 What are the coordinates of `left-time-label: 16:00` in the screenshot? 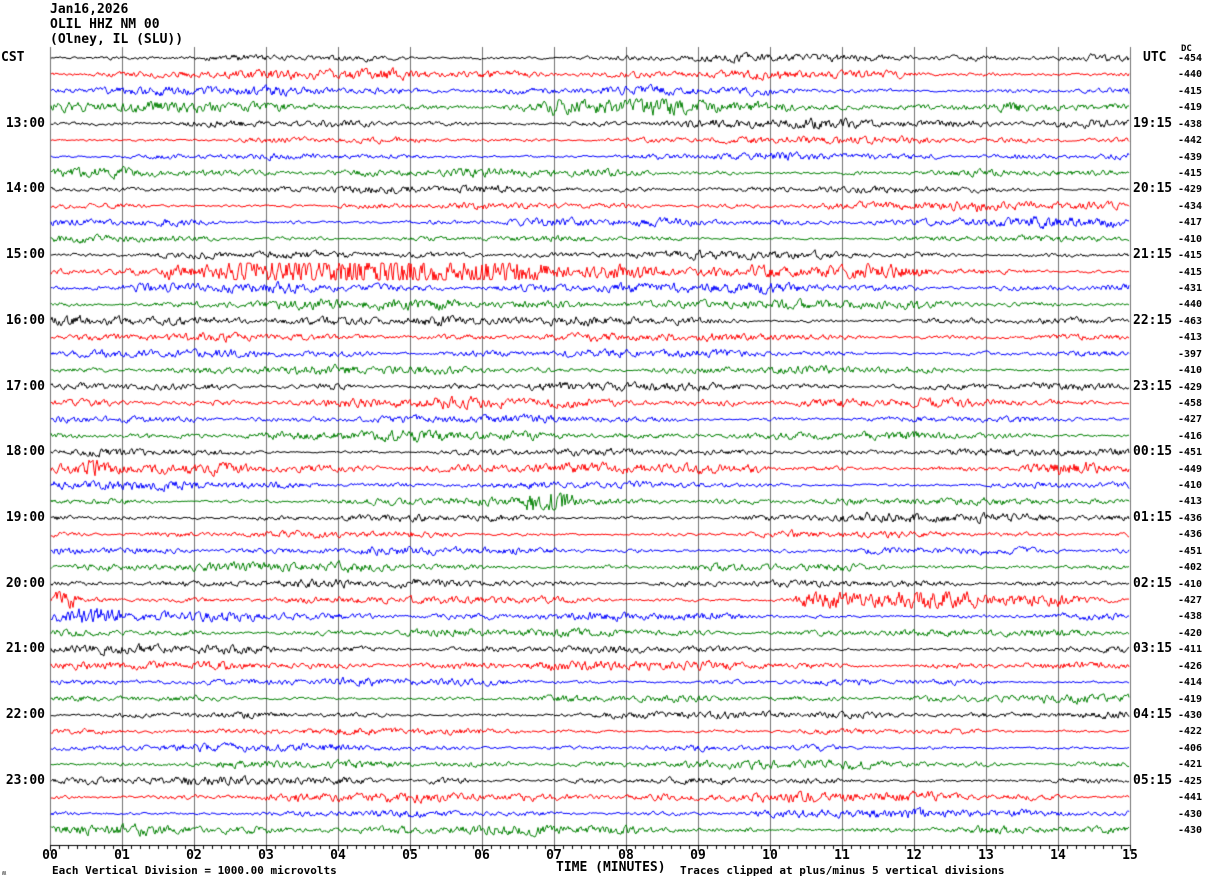 It's located at (25, 320).